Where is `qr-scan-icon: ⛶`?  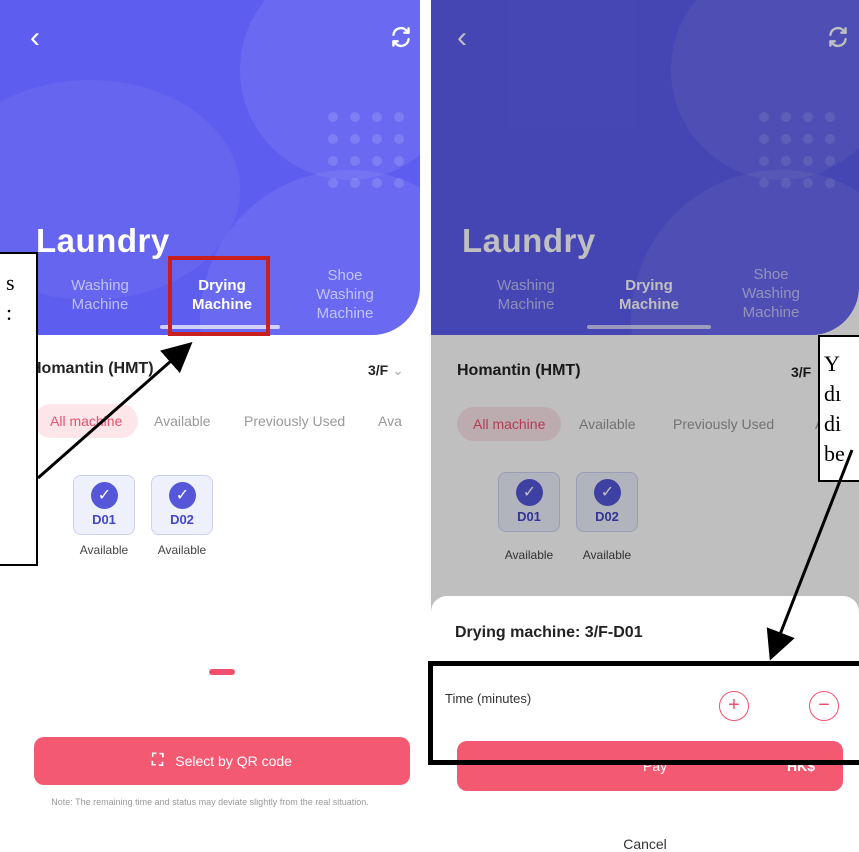
qr-scan-icon: ⛶ is located at coordinates (158, 760).